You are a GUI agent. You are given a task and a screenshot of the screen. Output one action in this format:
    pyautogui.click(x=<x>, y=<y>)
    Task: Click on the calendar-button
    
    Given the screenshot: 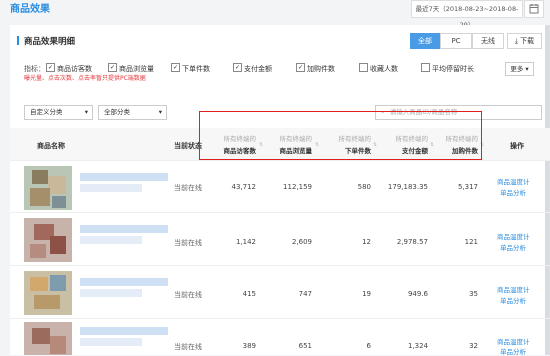 What is the action you would take?
    pyautogui.click(x=534, y=9)
    